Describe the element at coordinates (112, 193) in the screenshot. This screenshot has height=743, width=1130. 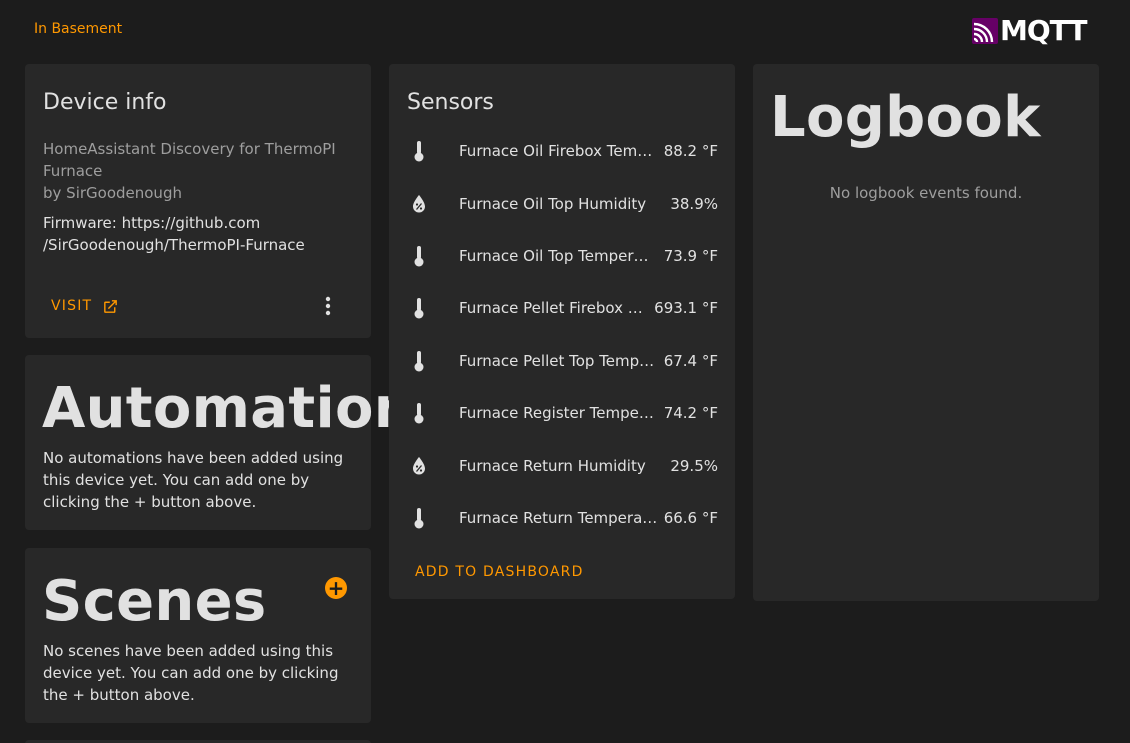
I see `device-manufacturer: by SirGoodenough` at that location.